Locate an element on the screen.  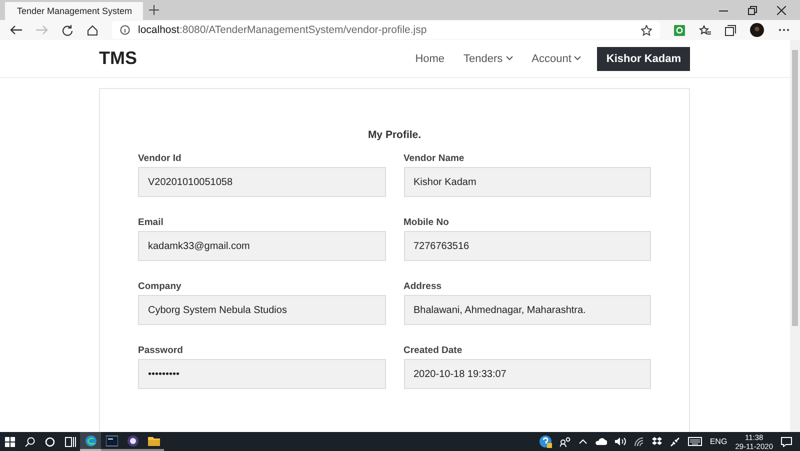
field-label: Vendor Id is located at coordinates (160, 158).